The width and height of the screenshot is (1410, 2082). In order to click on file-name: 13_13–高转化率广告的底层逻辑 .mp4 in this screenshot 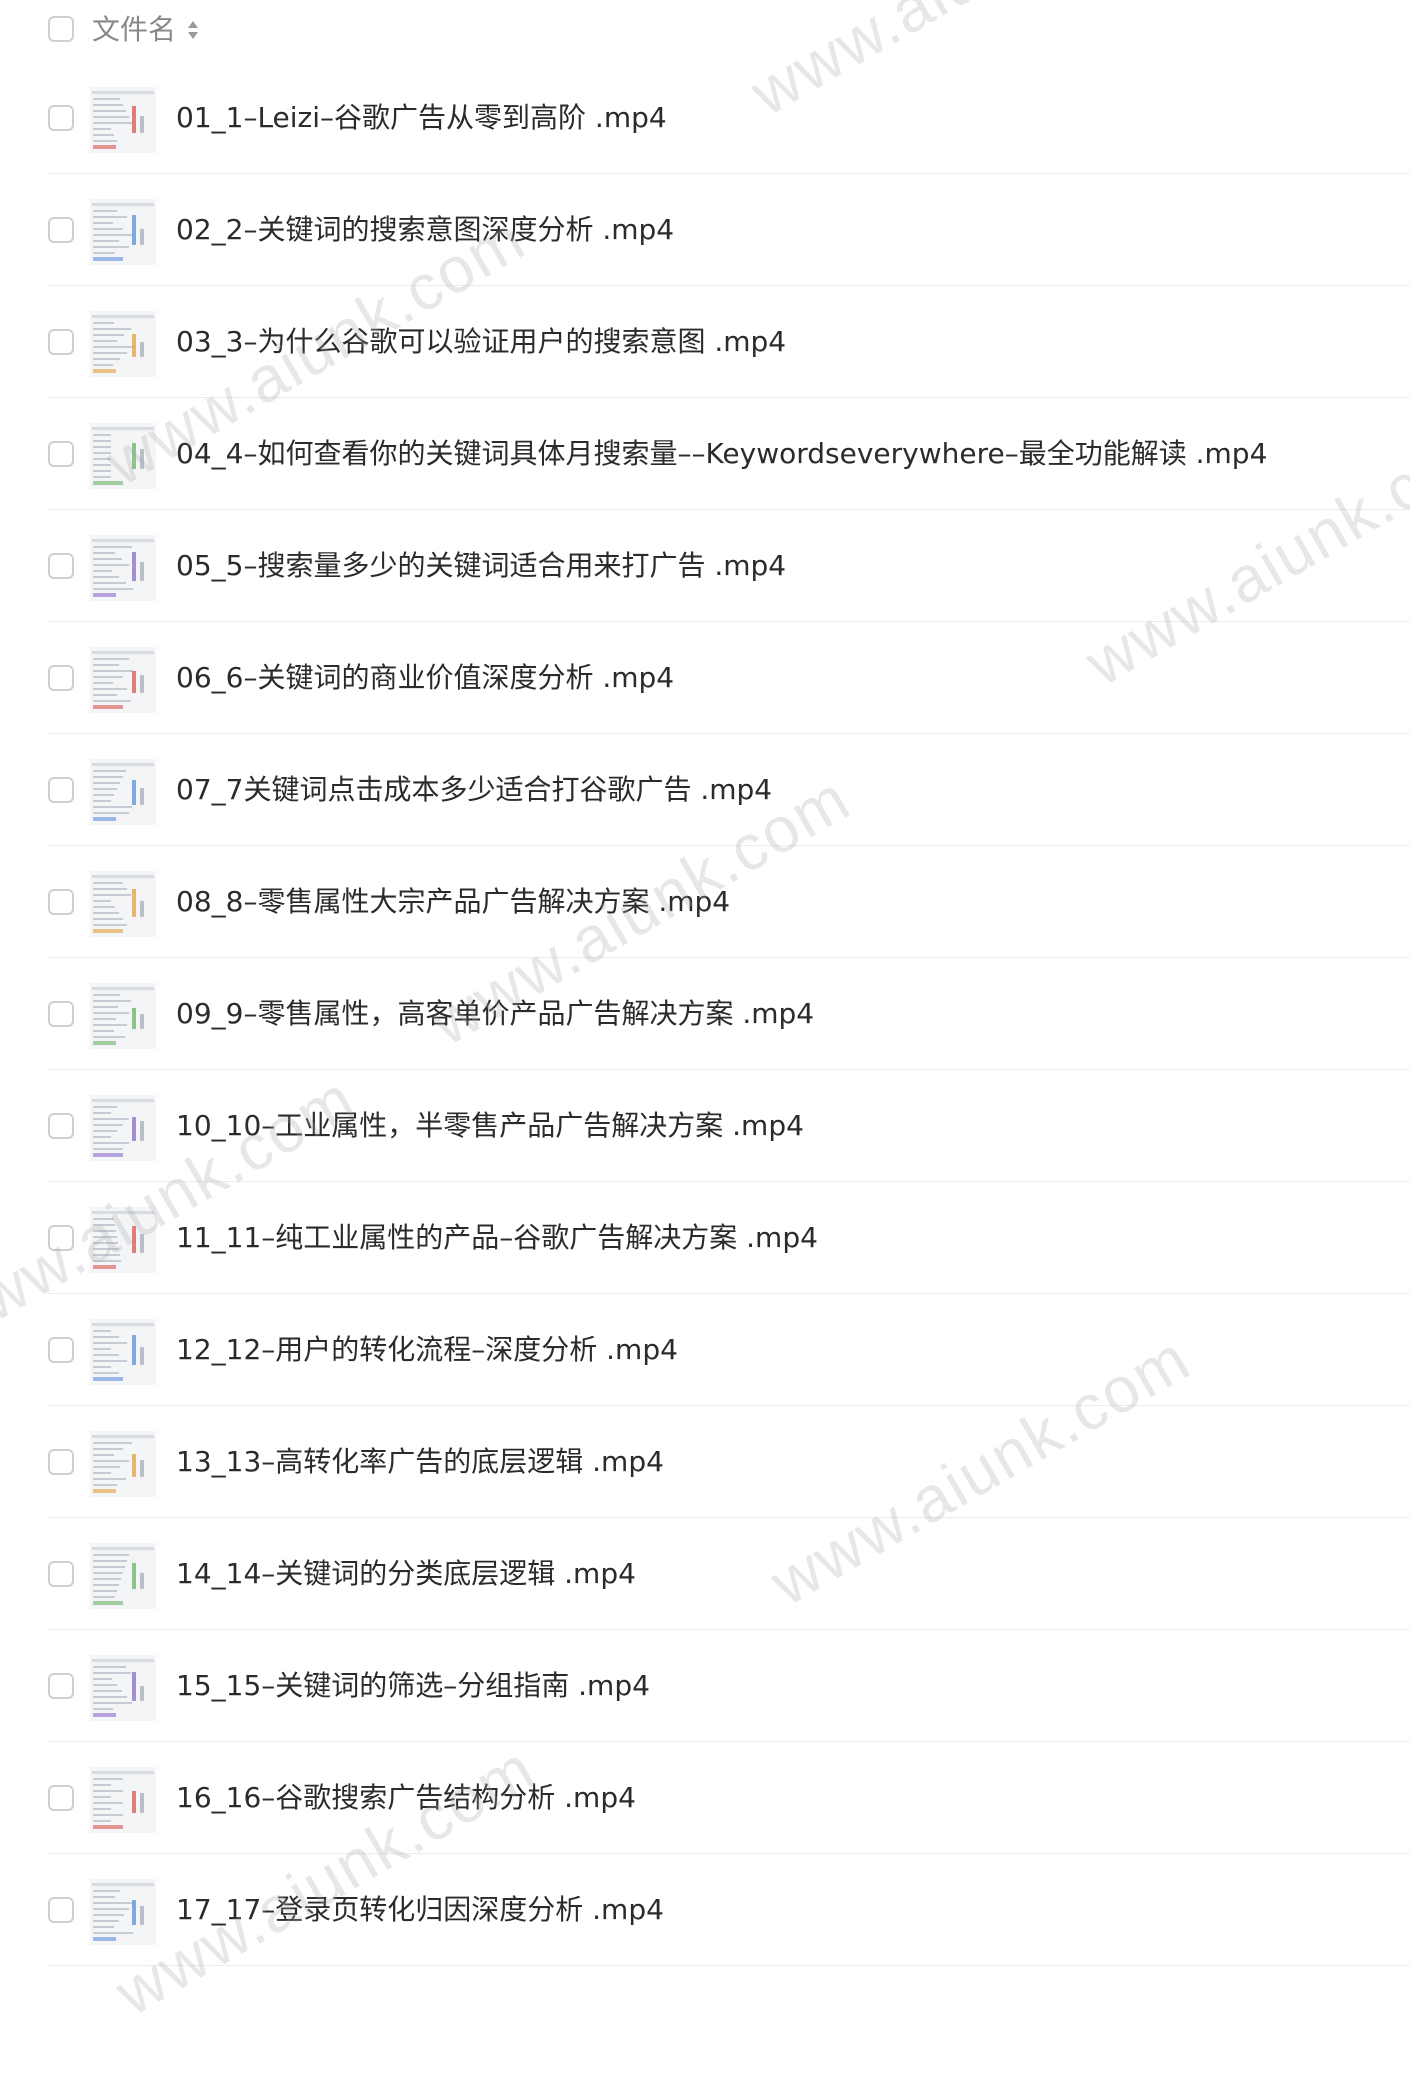, I will do `click(420, 1462)`.